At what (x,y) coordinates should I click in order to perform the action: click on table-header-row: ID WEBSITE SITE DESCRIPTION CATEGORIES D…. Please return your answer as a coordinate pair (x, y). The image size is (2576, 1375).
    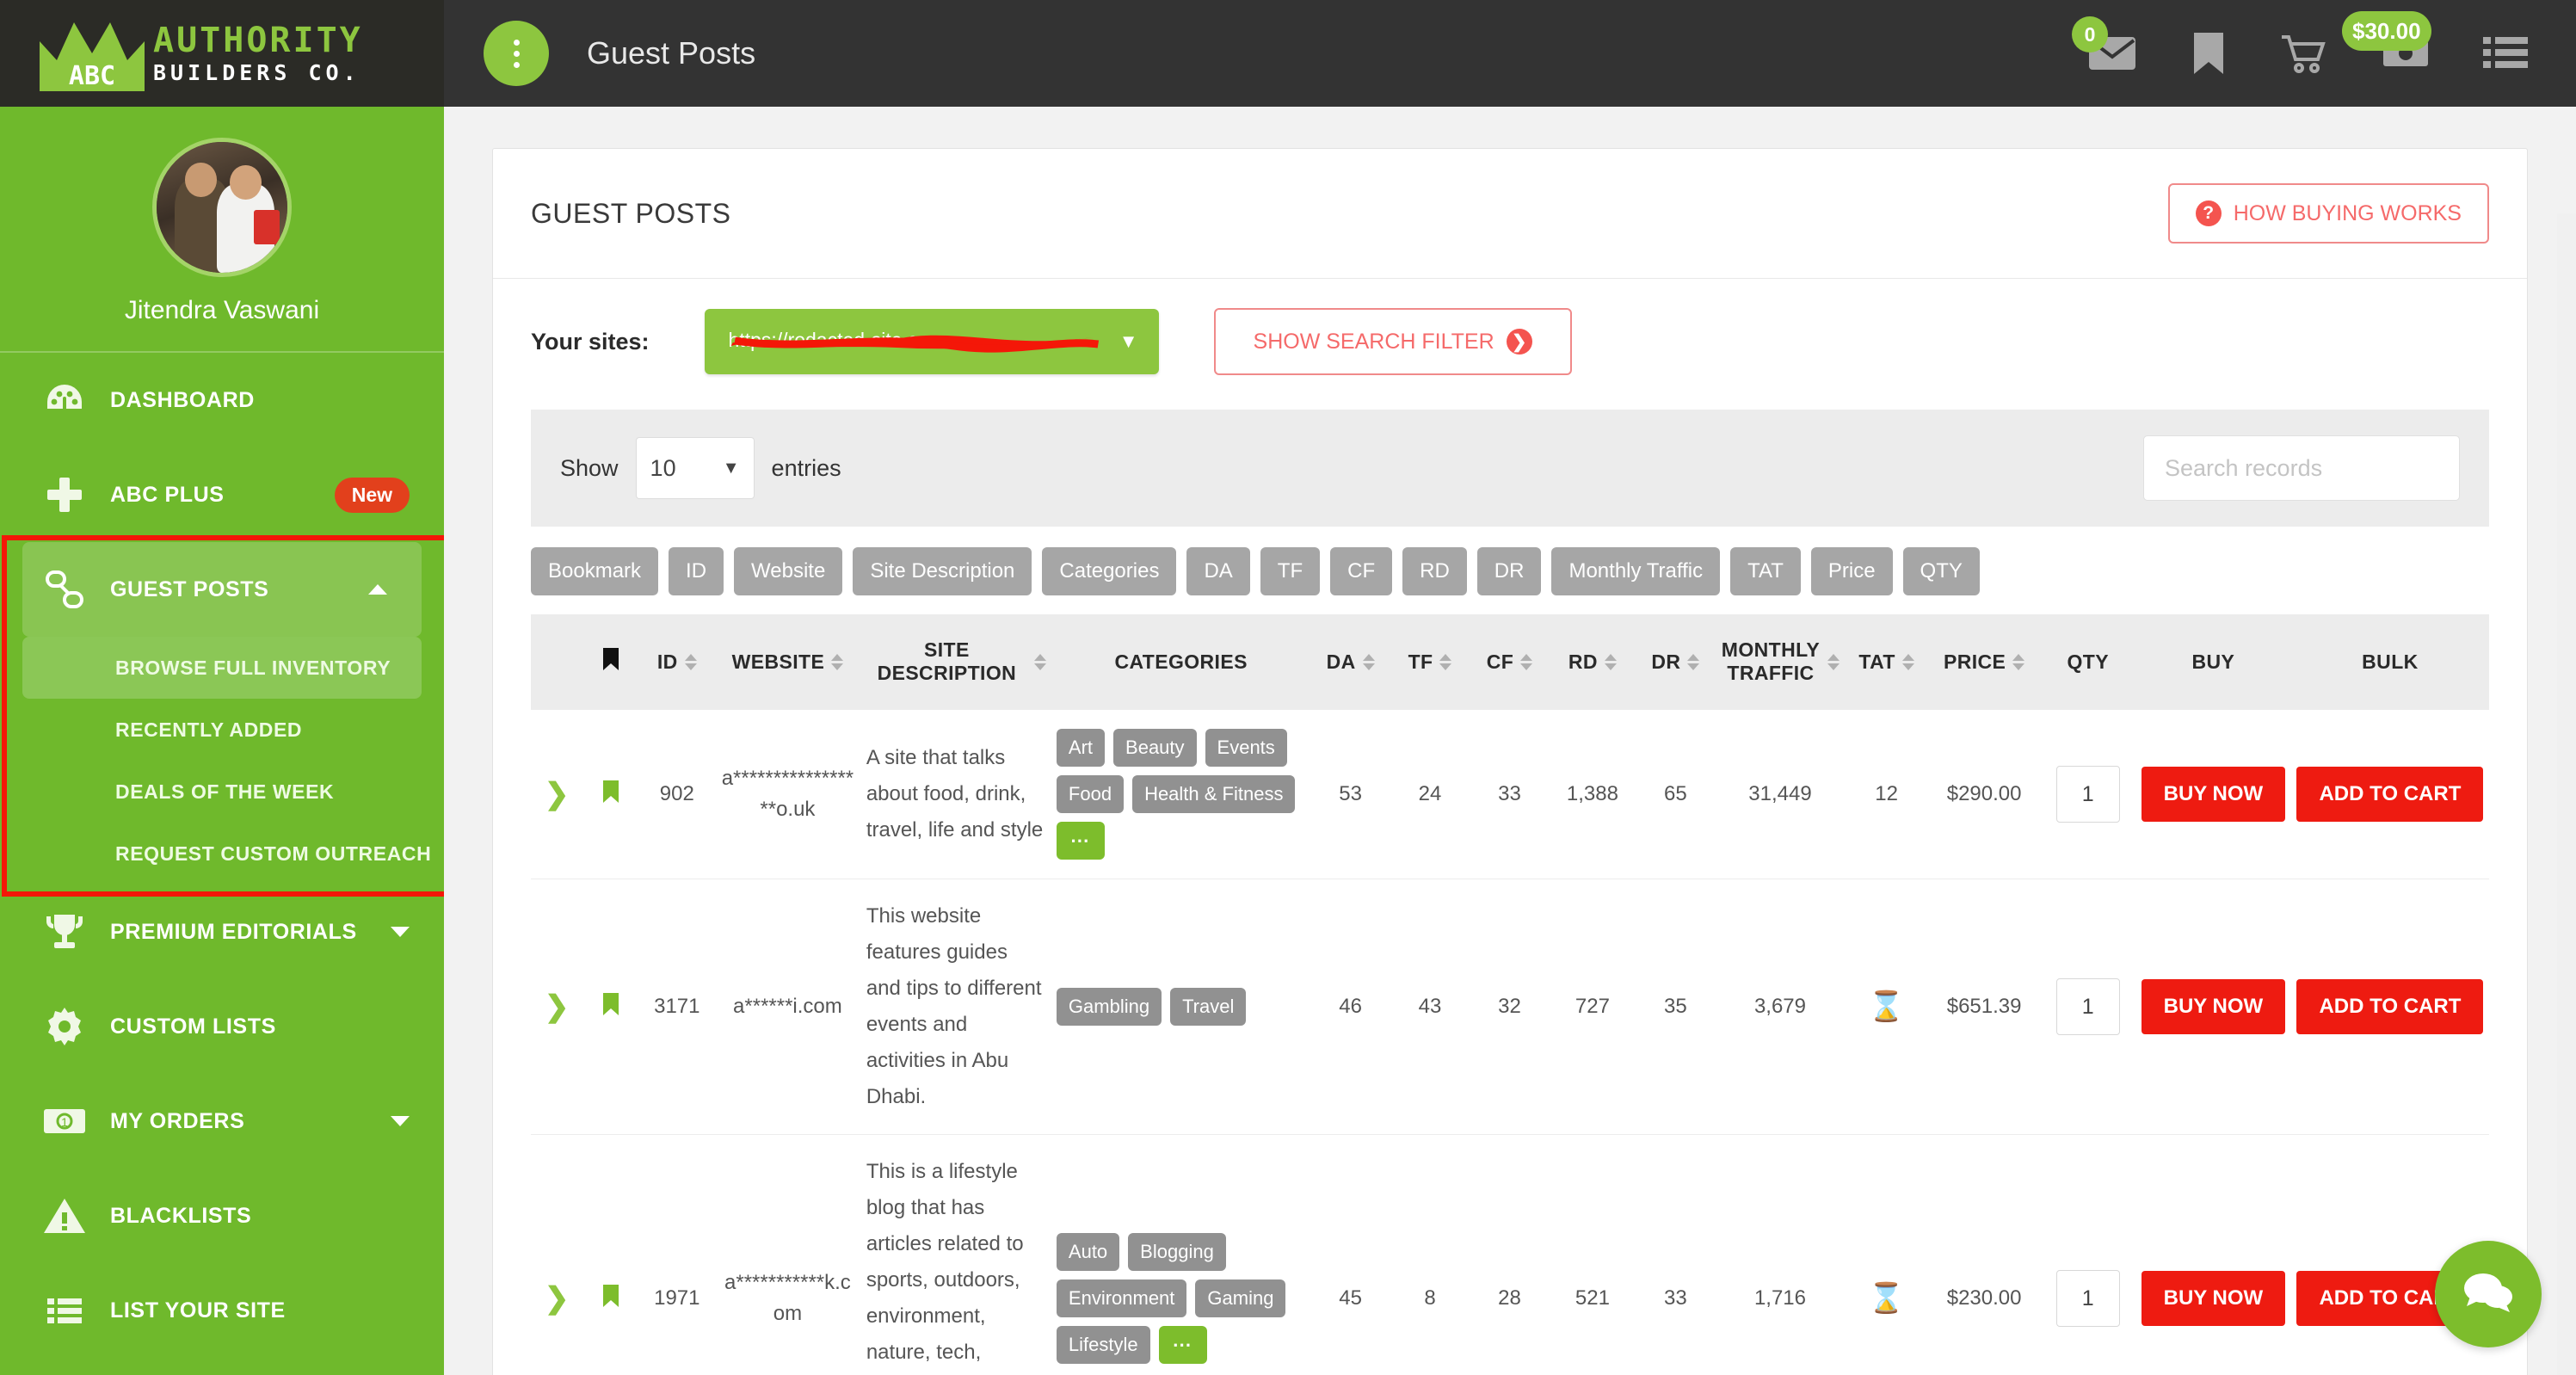
    Looking at the image, I should click on (1510, 662).